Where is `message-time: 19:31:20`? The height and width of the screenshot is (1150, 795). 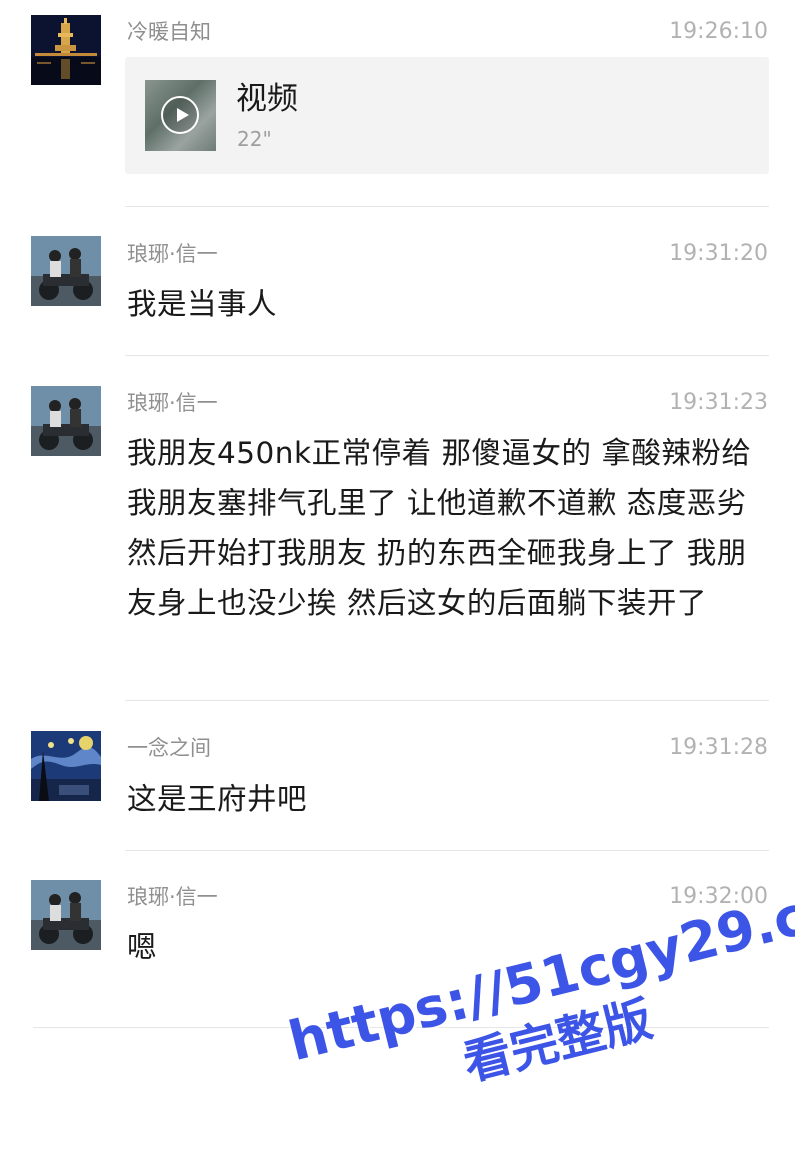
message-time: 19:31:20 is located at coordinates (718, 253).